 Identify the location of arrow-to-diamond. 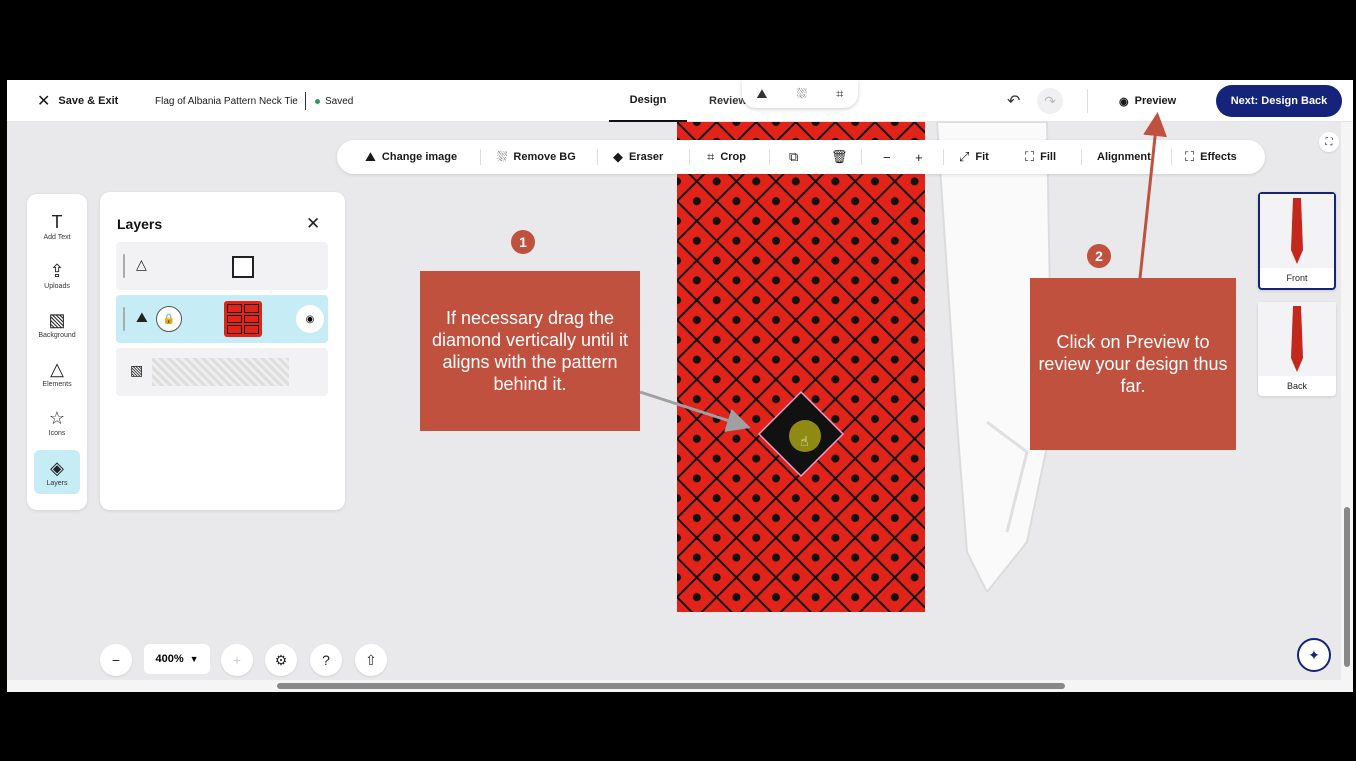
(695, 411).